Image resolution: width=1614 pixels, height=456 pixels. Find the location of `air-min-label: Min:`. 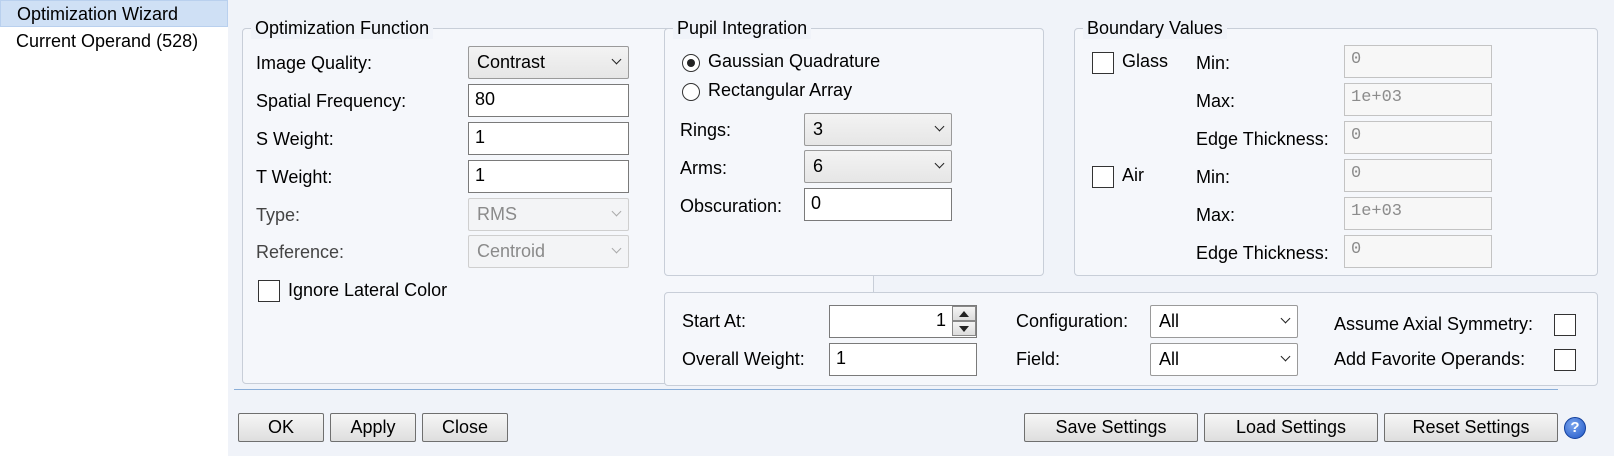

air-min-label: Min: is located at coordinates (1213, 177).